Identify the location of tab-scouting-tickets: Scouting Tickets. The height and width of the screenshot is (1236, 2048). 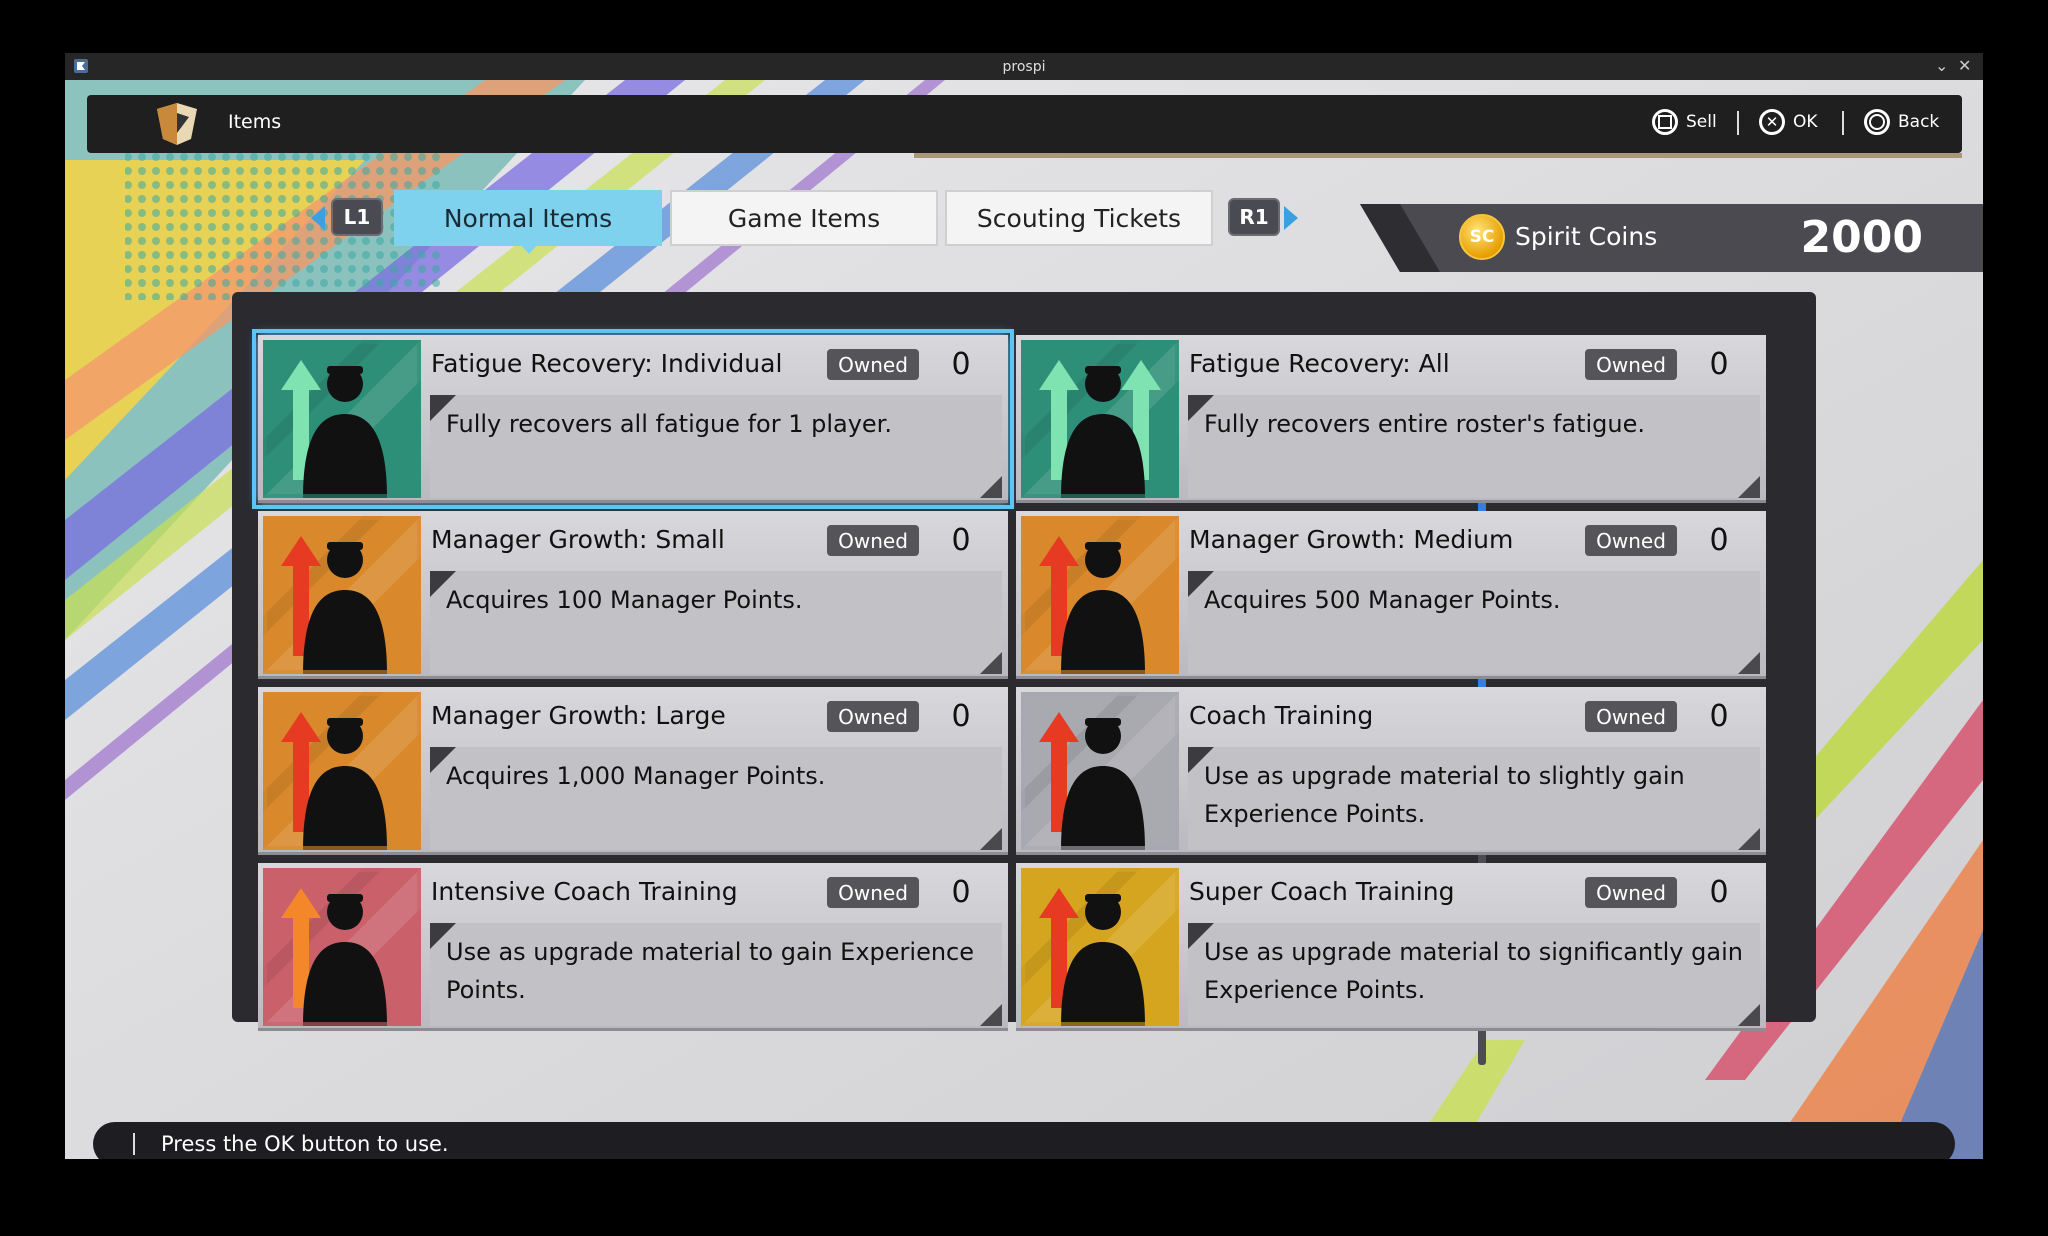
(1079, 218).